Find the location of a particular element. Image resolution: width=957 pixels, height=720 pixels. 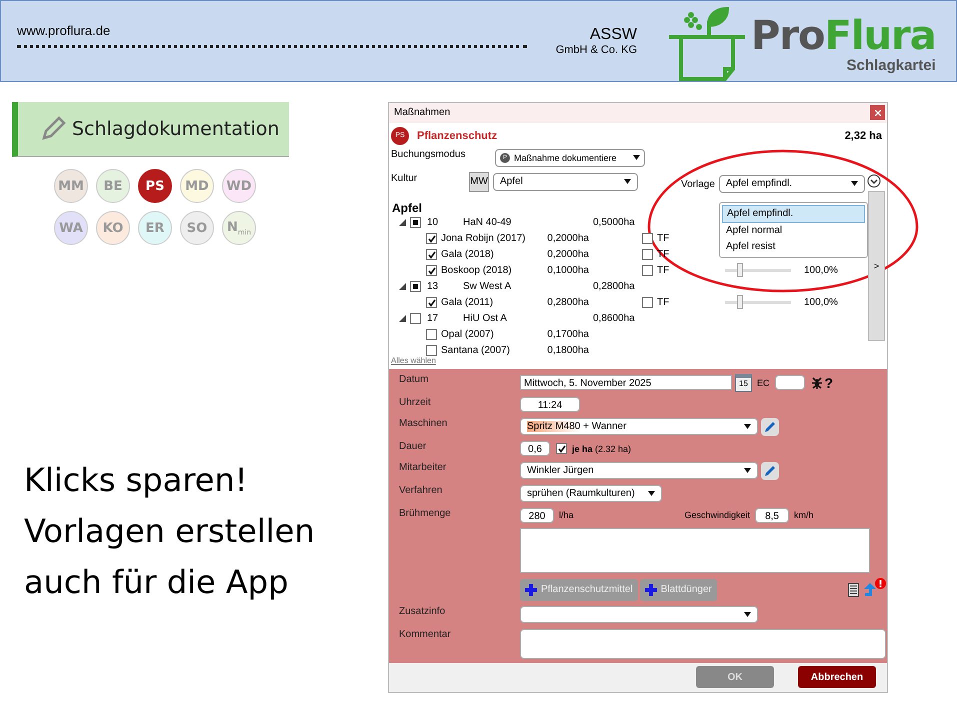

culture-select: Apfel is located at coordinates (565, 181).